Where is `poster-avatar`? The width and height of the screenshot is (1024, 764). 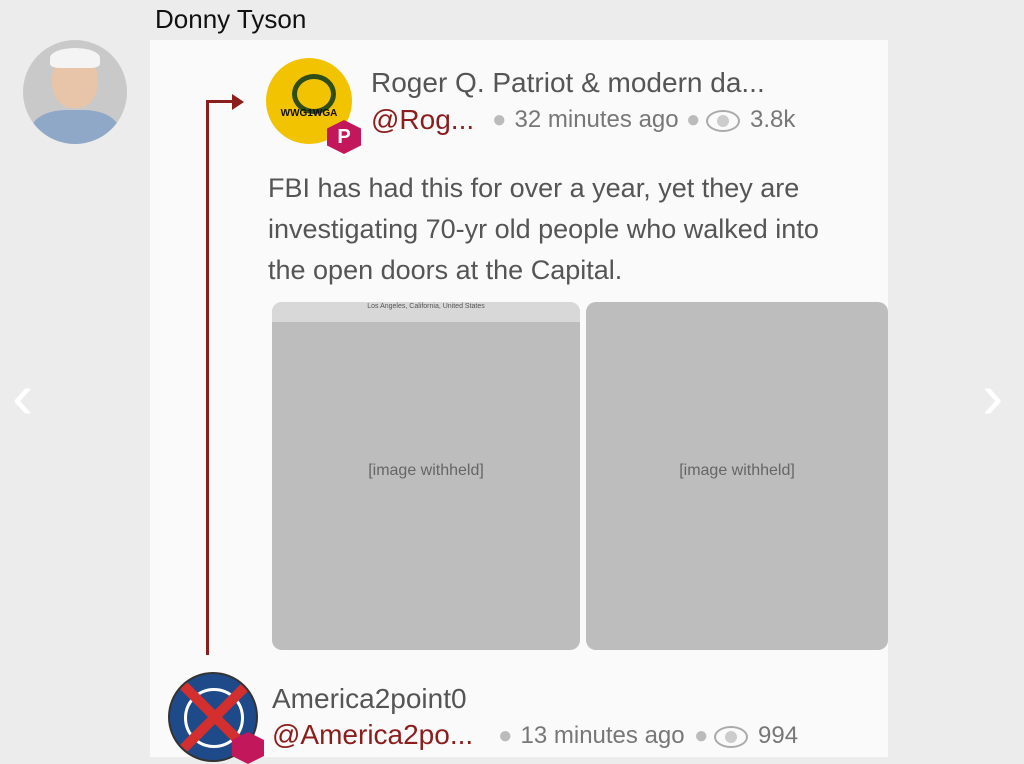
poster-avatar is located at coordinates (75, 92).